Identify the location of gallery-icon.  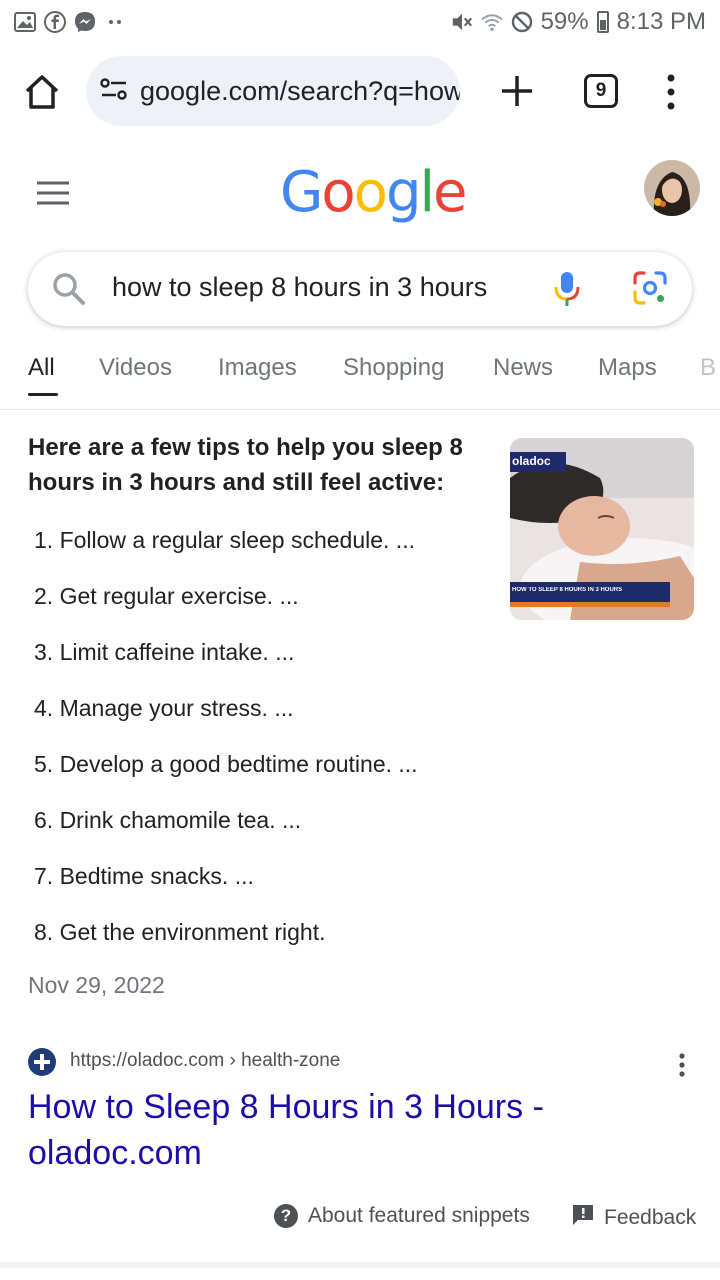
(25, 22).